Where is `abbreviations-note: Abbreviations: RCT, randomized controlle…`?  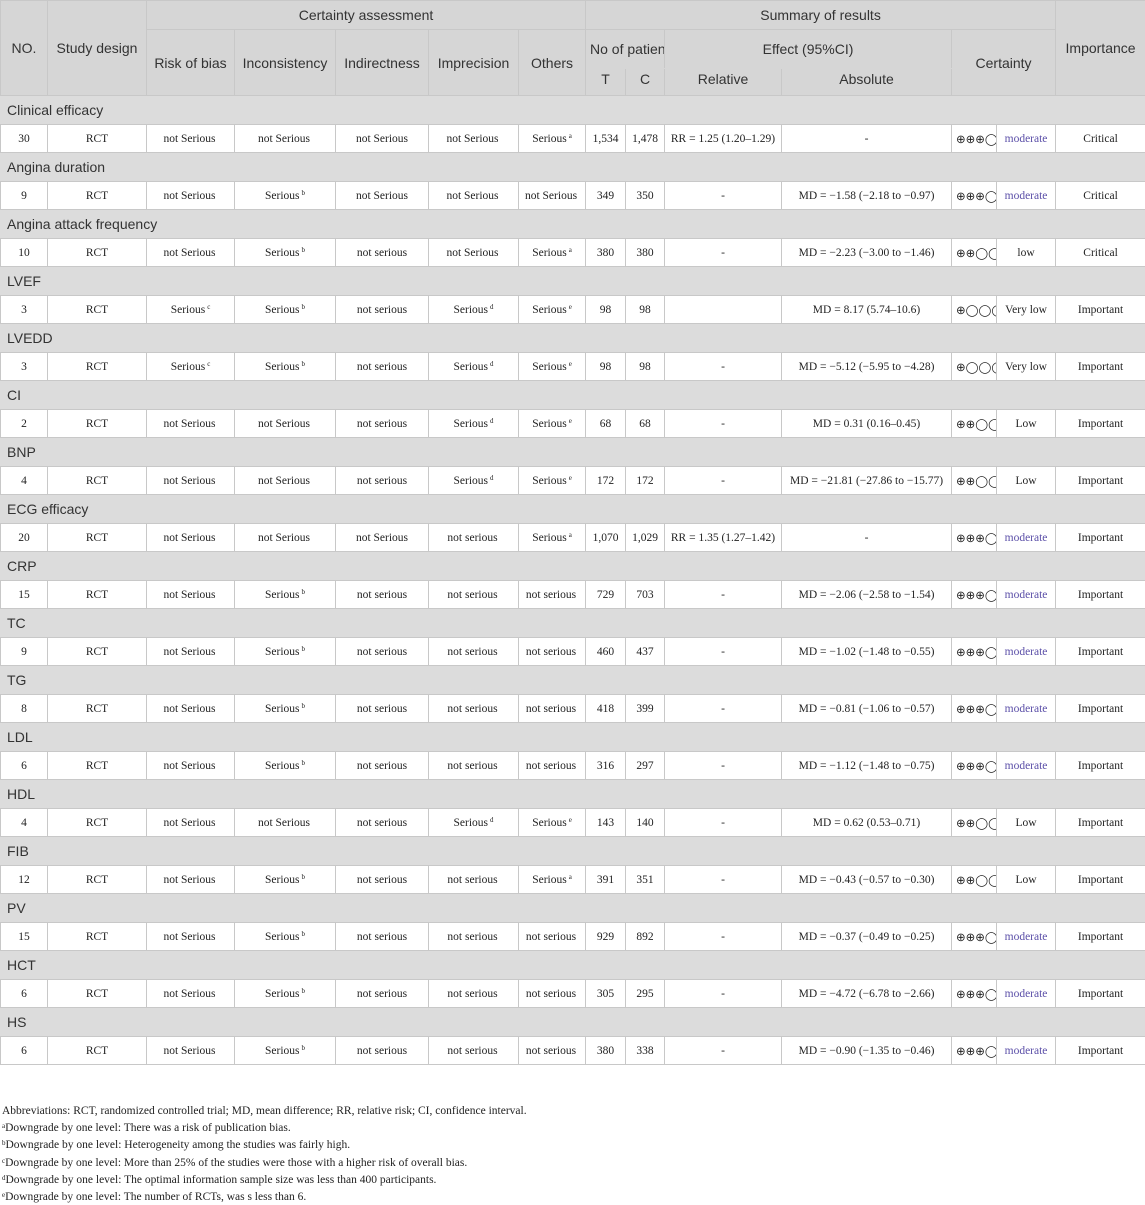 abbreviations-note: Abbreviations: RCT, randomized controlle… is located at coordinates (264, 1111).